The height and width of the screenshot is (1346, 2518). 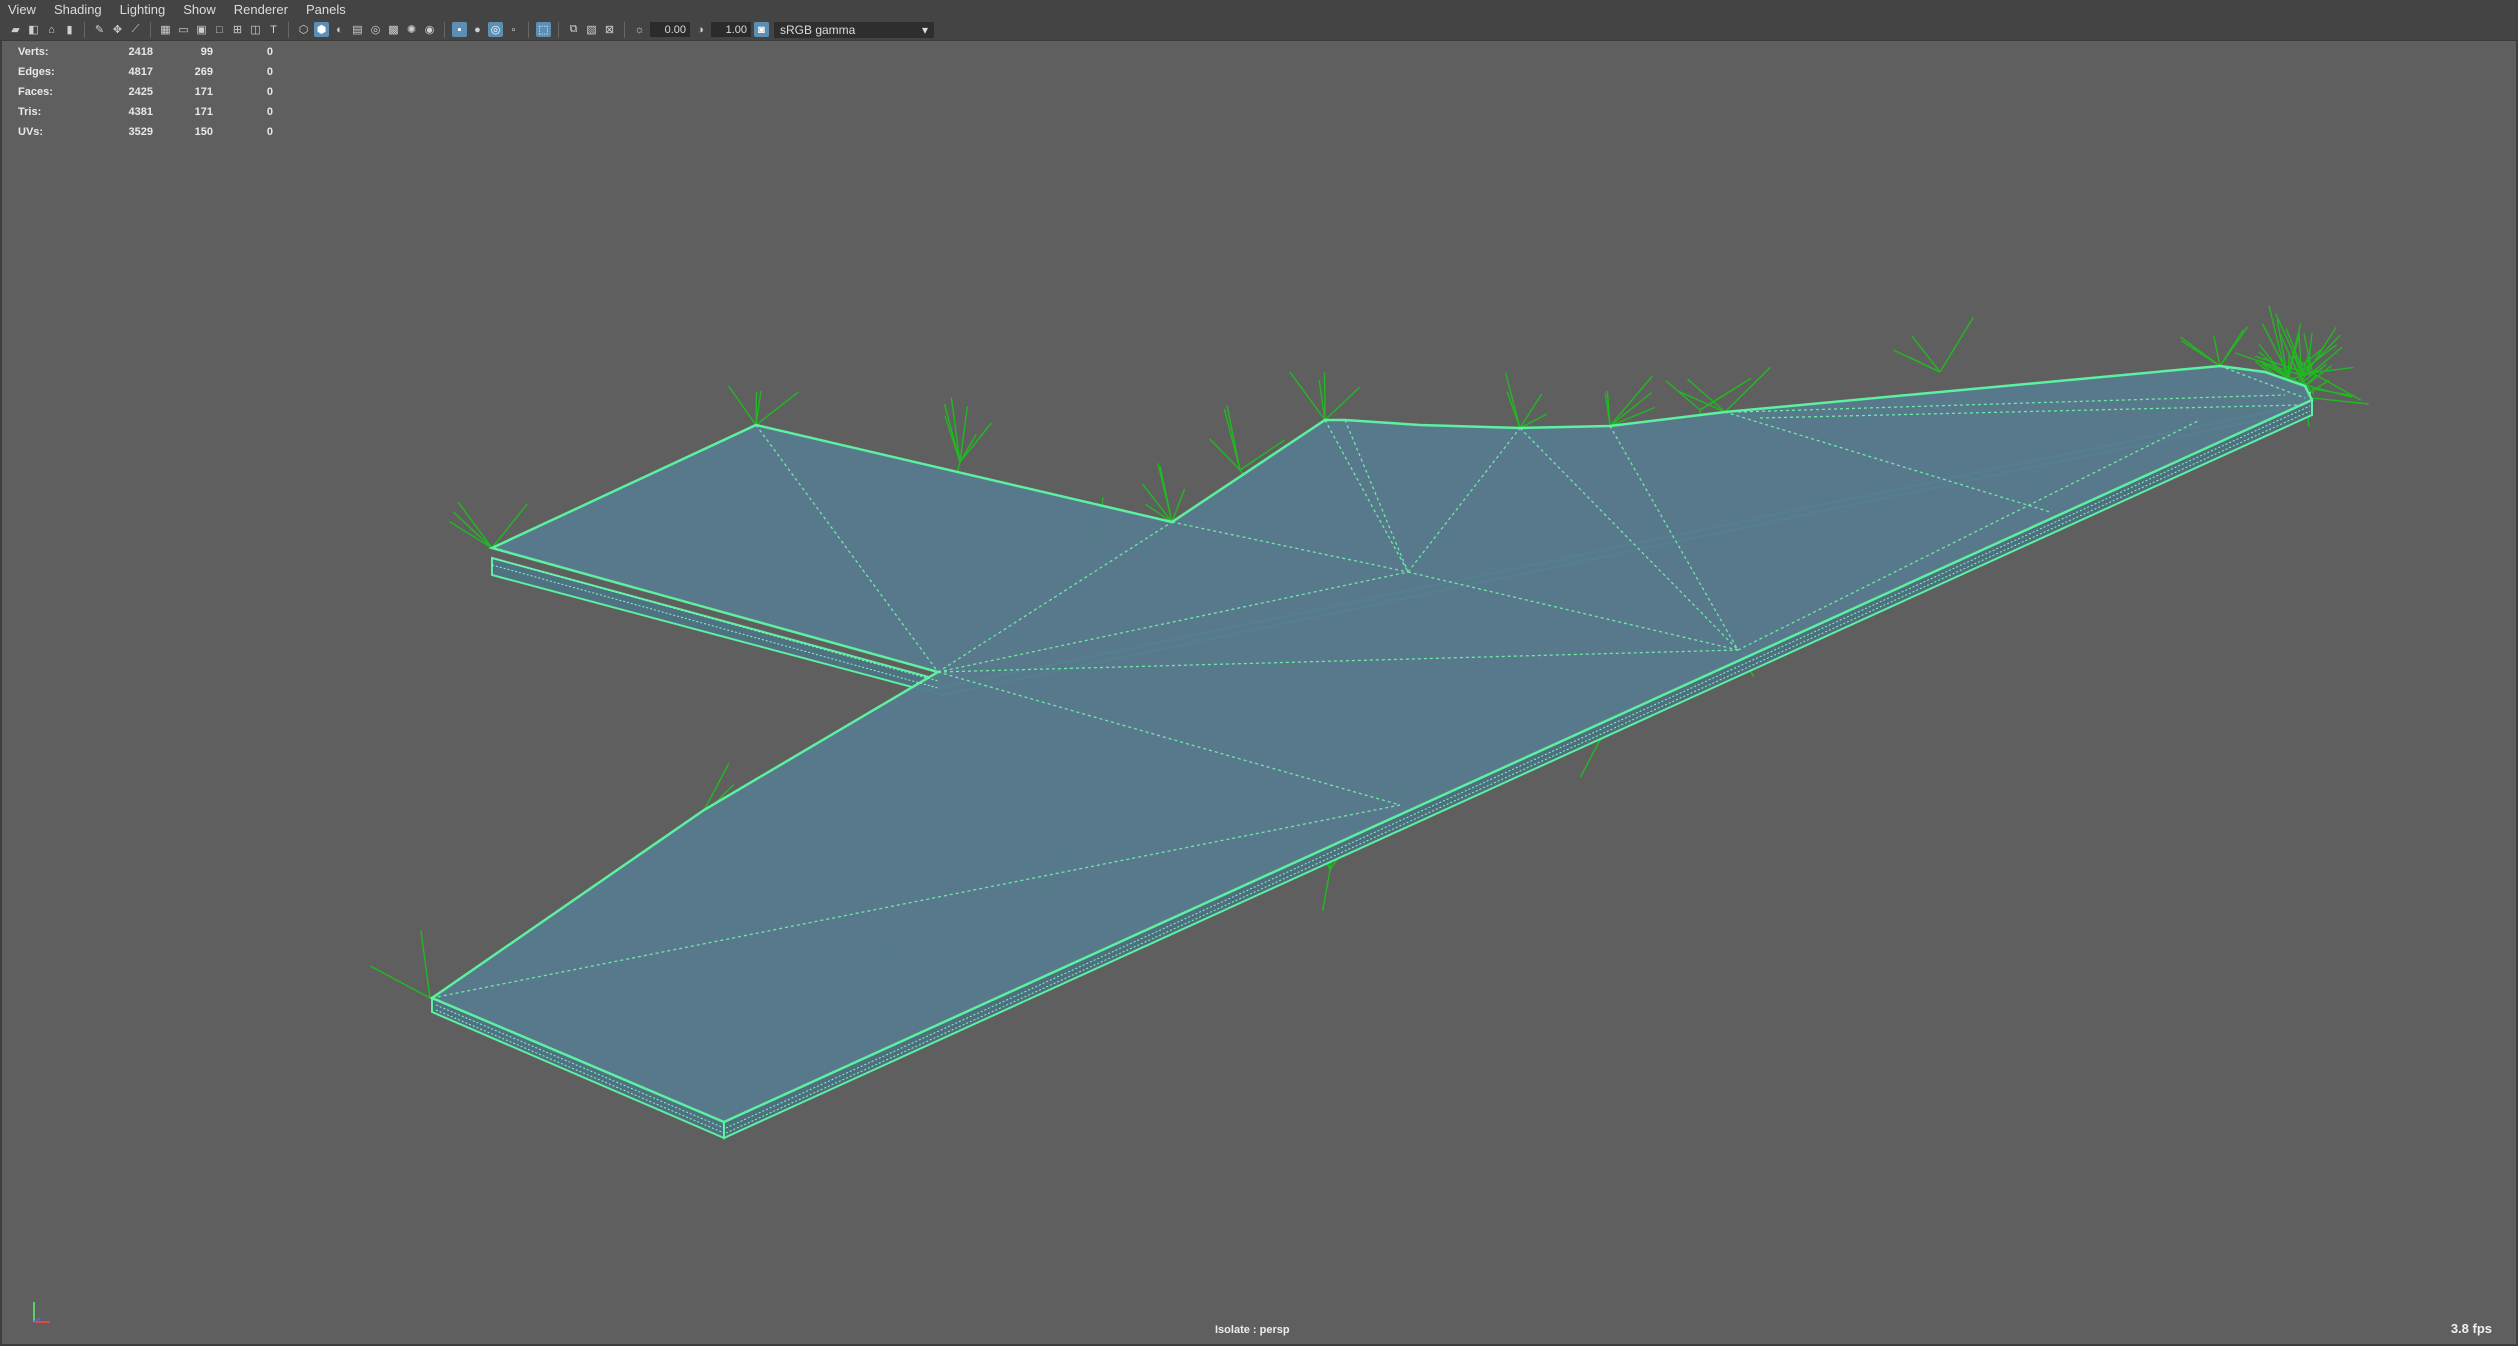 I want to click on hud-value: 3529, so click(x=140, y=132).